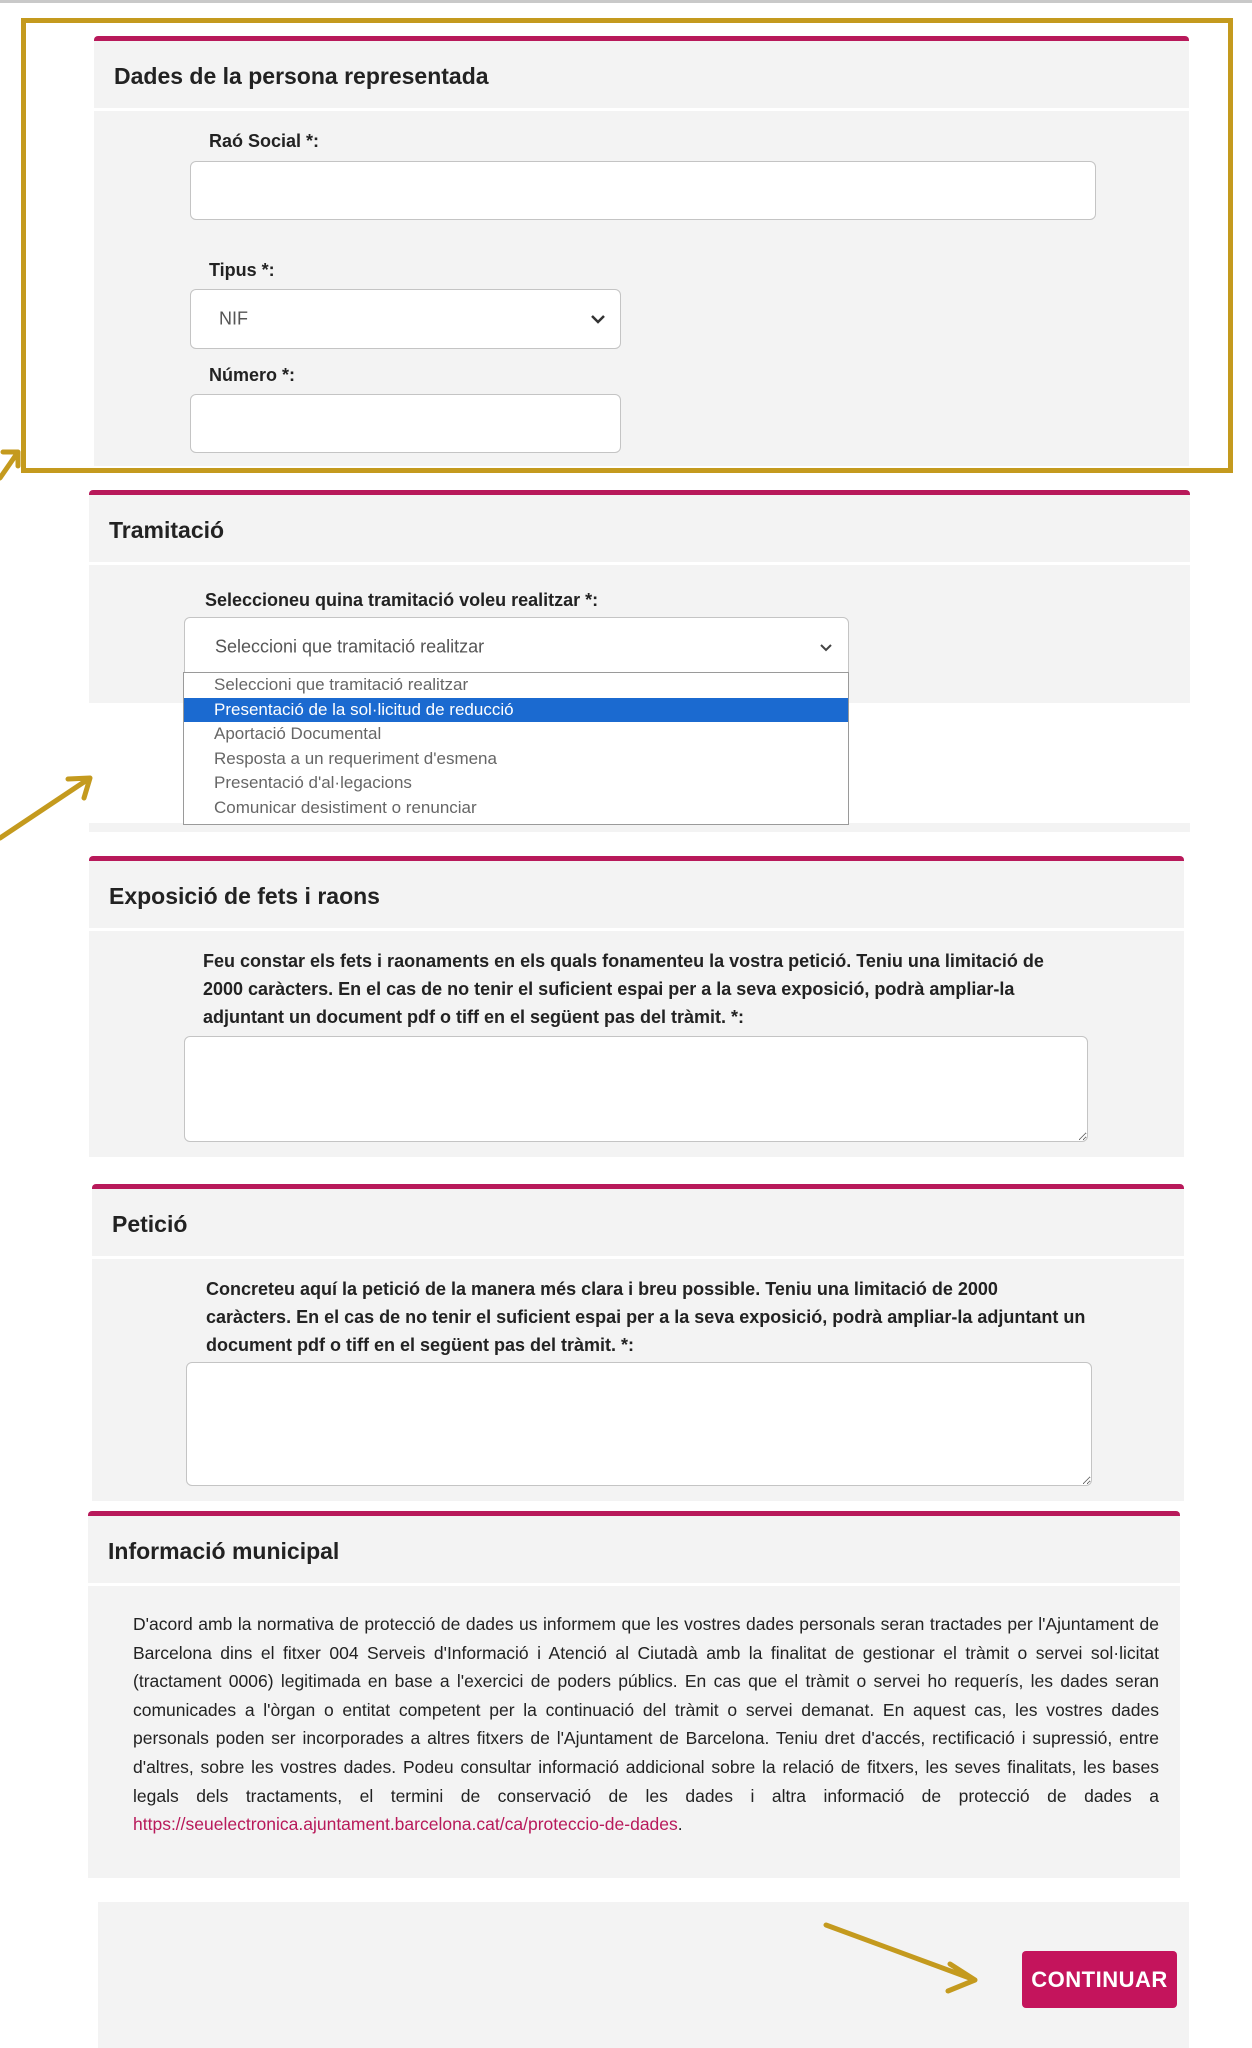 The height and width of the screenshot is (2048, 1252). I want to click on privacy-text-end: ., so click(680, 1824).